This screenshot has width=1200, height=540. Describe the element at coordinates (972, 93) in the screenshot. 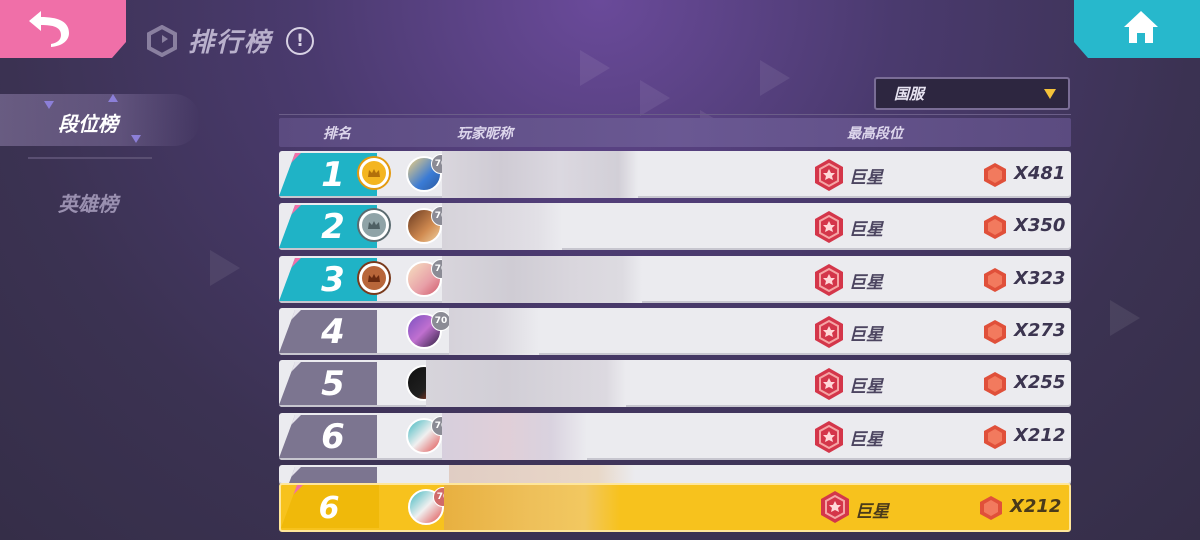

I see `server-select: 国服` at that location.